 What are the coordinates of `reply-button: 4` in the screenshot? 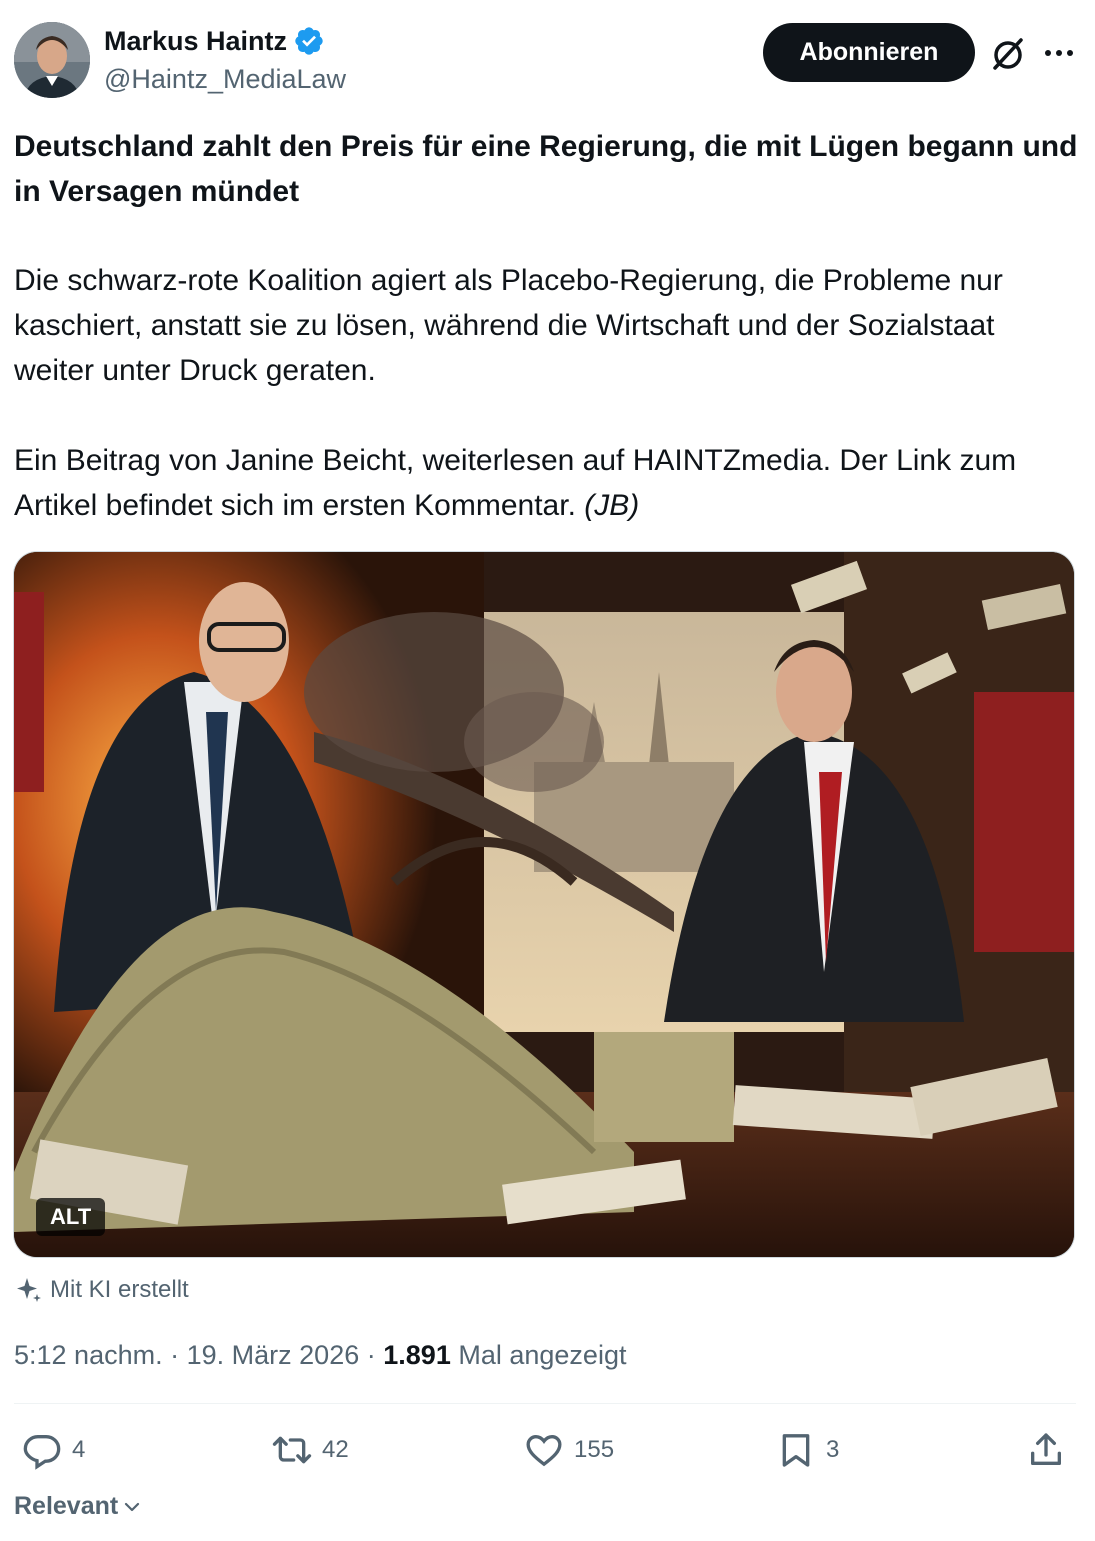 It's located at (53, 1450).